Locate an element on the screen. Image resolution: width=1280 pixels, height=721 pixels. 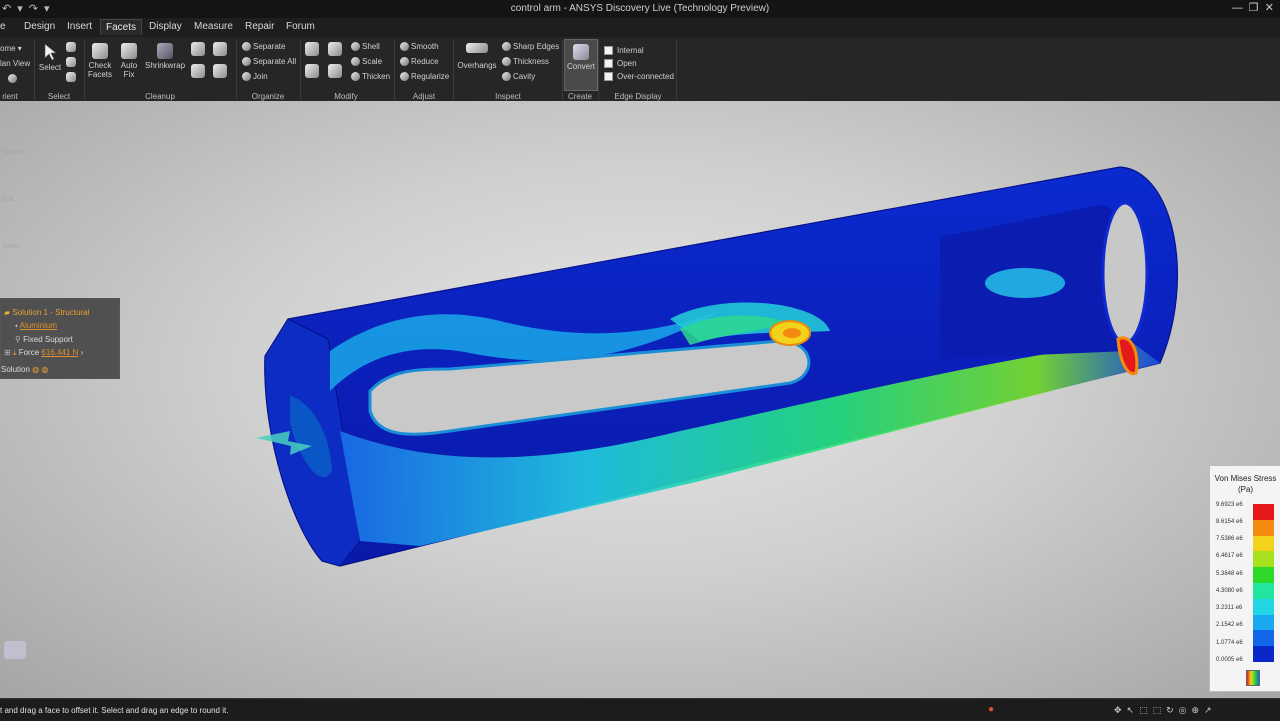
tree-item-material: ⬩ Aluminium is located at coordinates (36, 326).